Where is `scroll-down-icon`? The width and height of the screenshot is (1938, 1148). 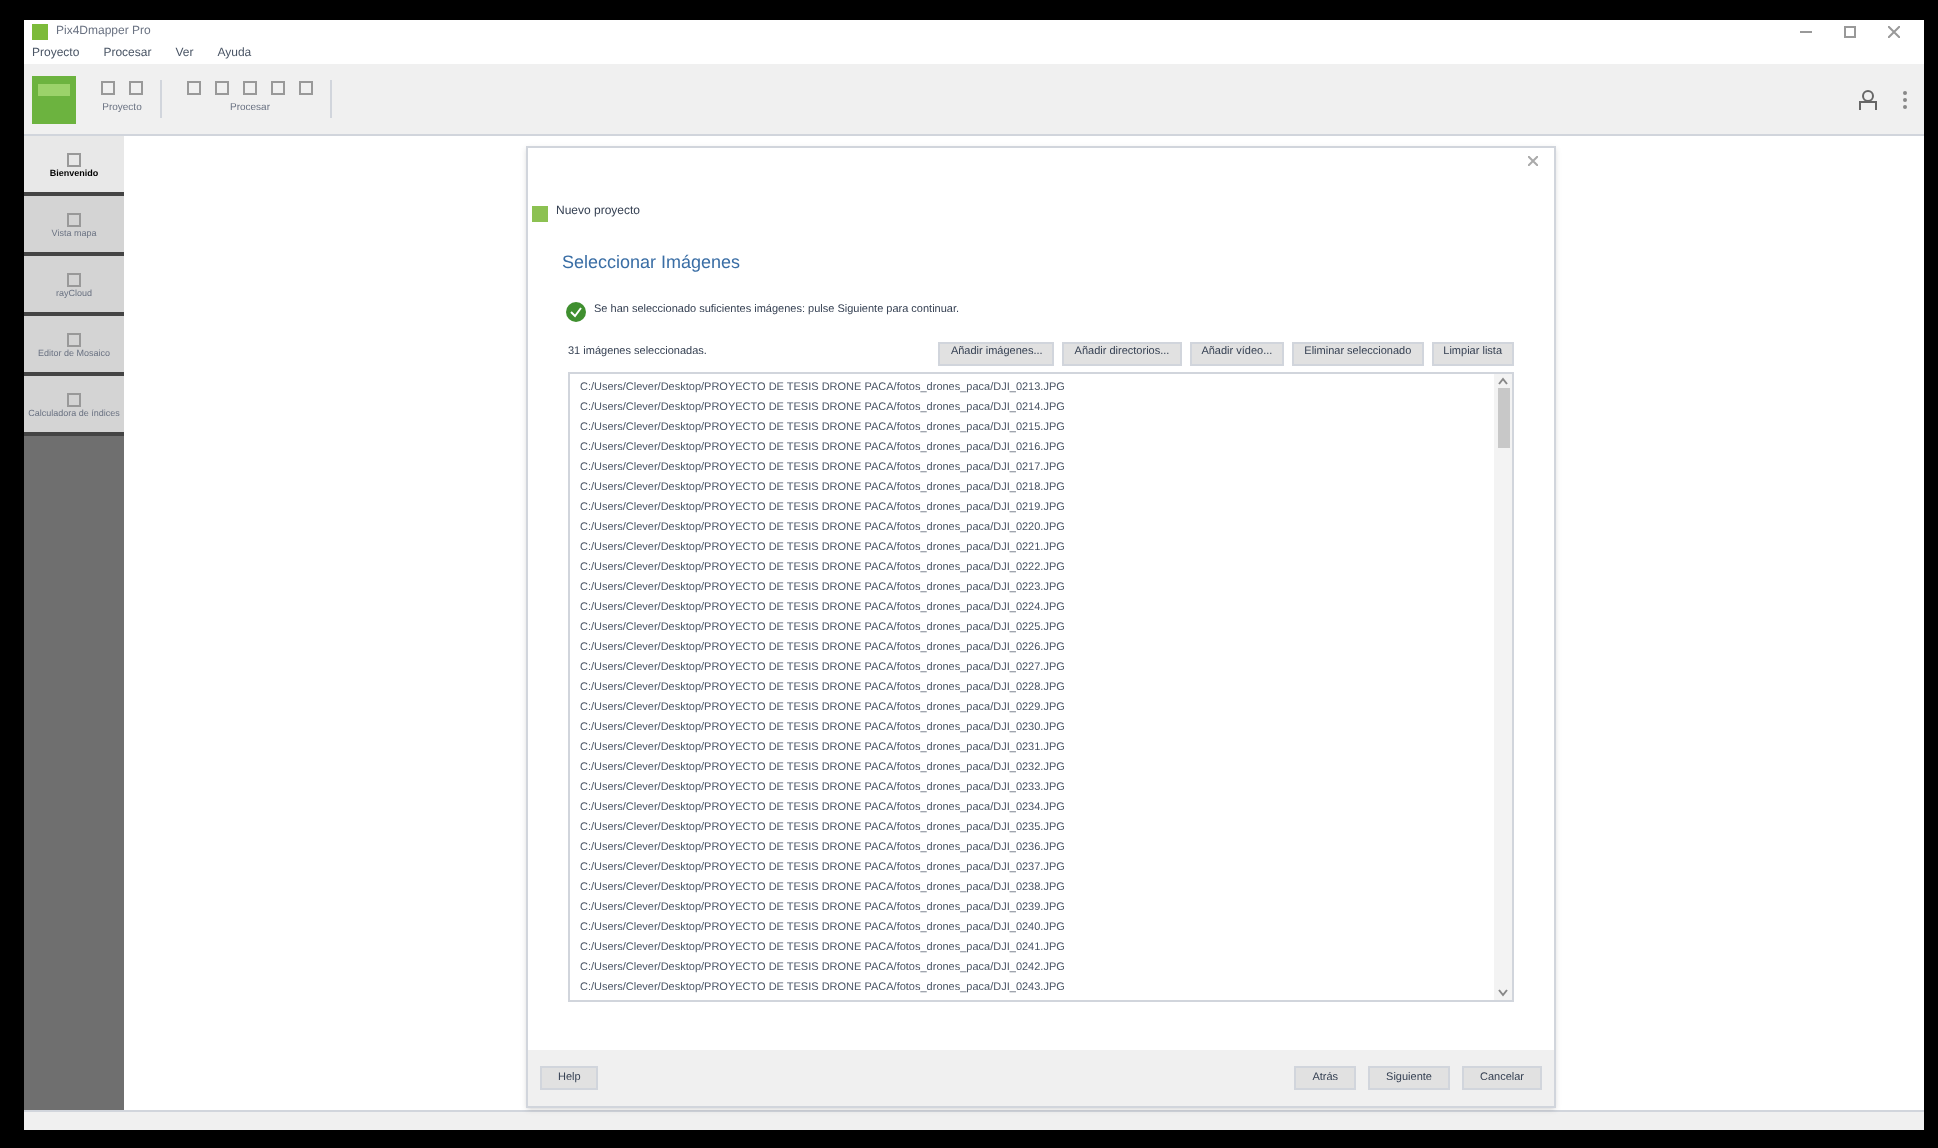
scroll-down-icon is located at coordinates (1503, 992).